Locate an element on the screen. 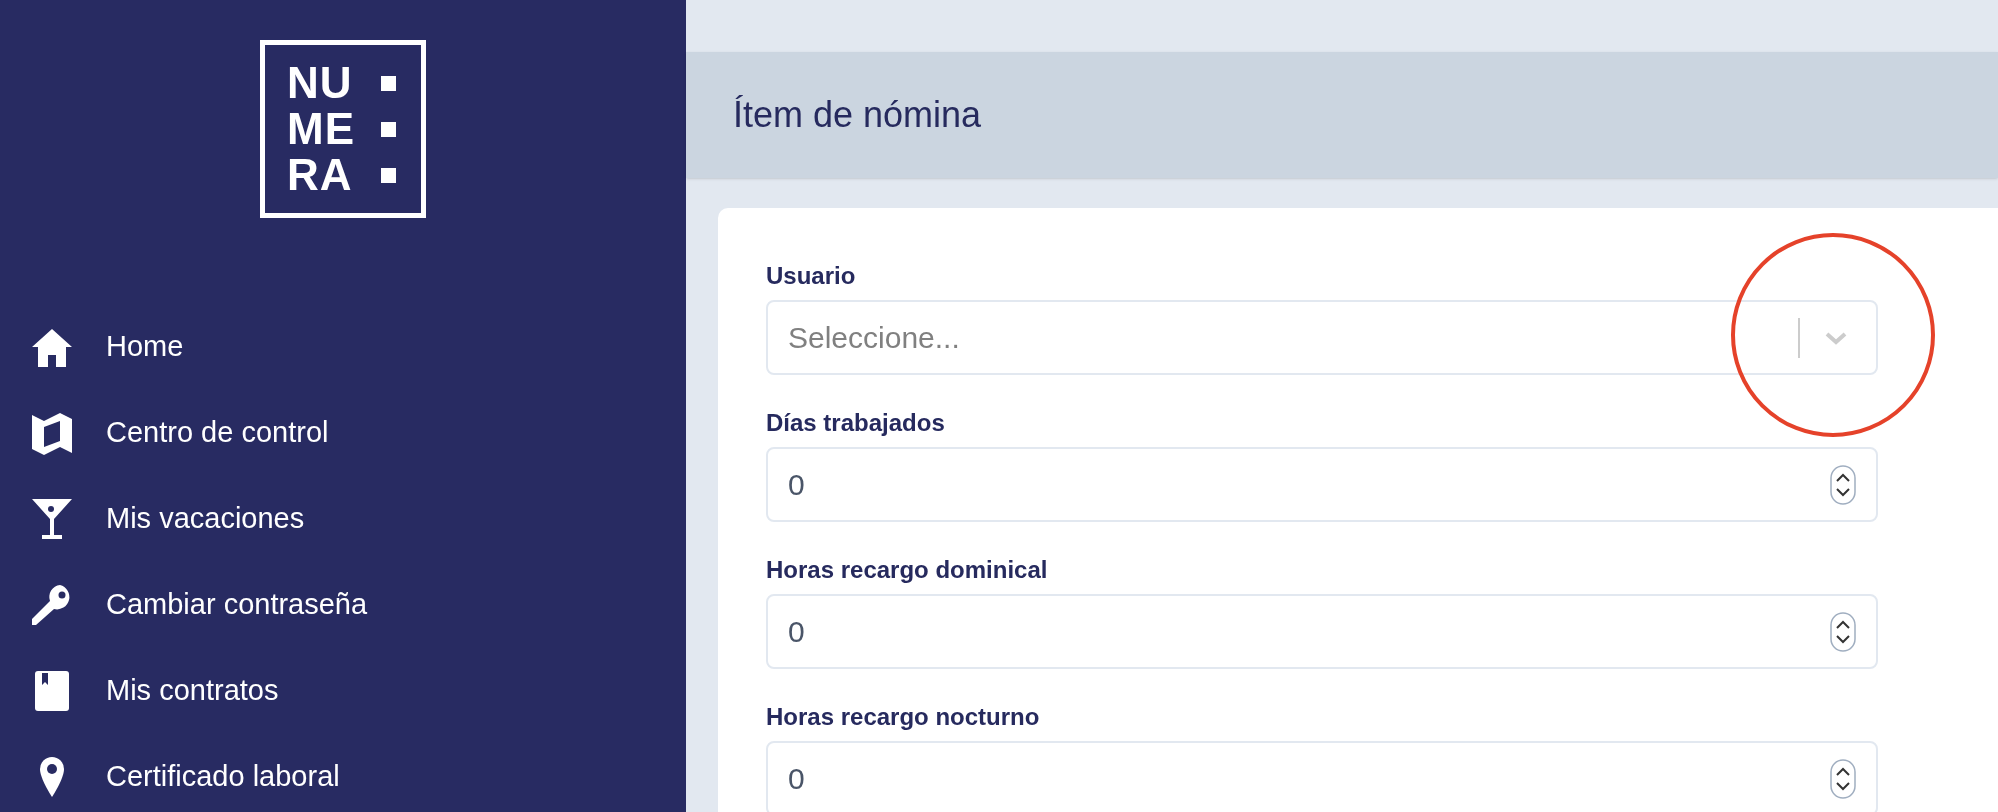 This screenshot has height=812, width=1998. cocktail-glass-icon is located at coordinates (52, 519).